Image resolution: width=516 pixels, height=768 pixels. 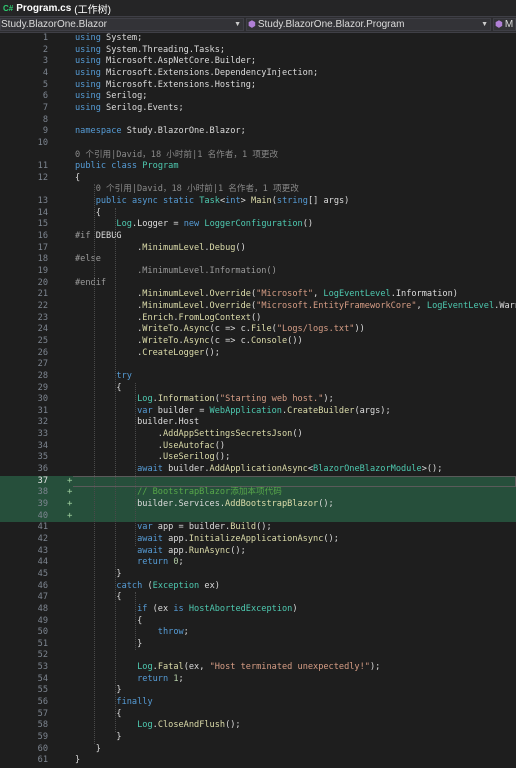 I want to click on code-line: 26 .CreateLogger();, so click(x=258, y=354).